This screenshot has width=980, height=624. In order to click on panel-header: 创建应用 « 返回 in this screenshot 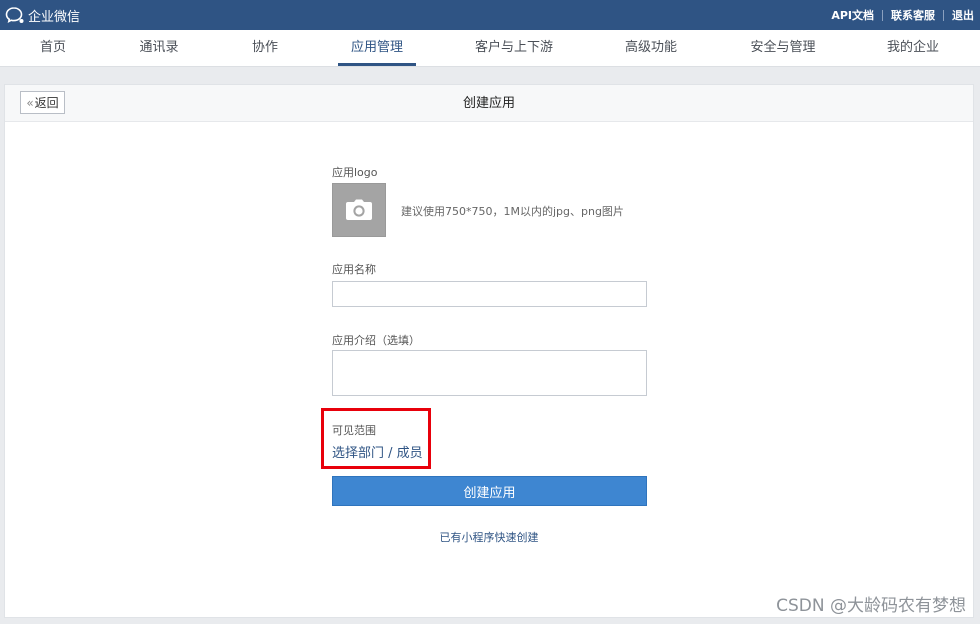, I will do `click(489, 103)`.